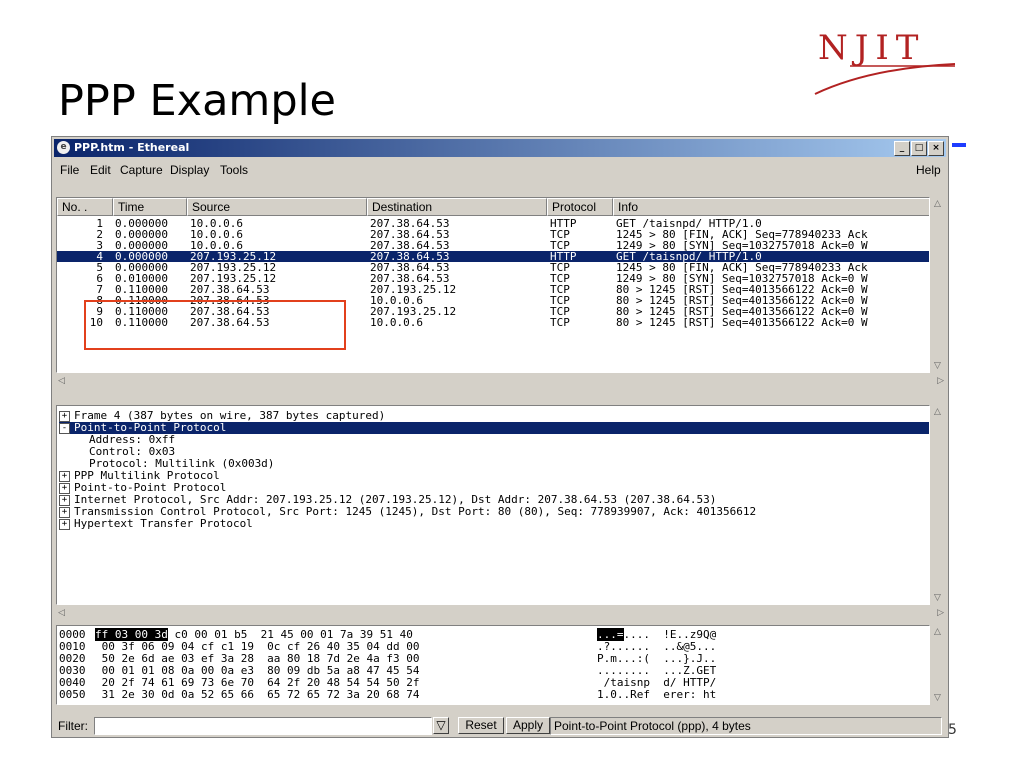 This screenshot has height=768, width=1024. What do you see at coordinates (746, 726) in the screenshot?
I see `status-bar: Point-to-Point Protocol (ppp), 4 bytes` at bounding box center [746, 726].